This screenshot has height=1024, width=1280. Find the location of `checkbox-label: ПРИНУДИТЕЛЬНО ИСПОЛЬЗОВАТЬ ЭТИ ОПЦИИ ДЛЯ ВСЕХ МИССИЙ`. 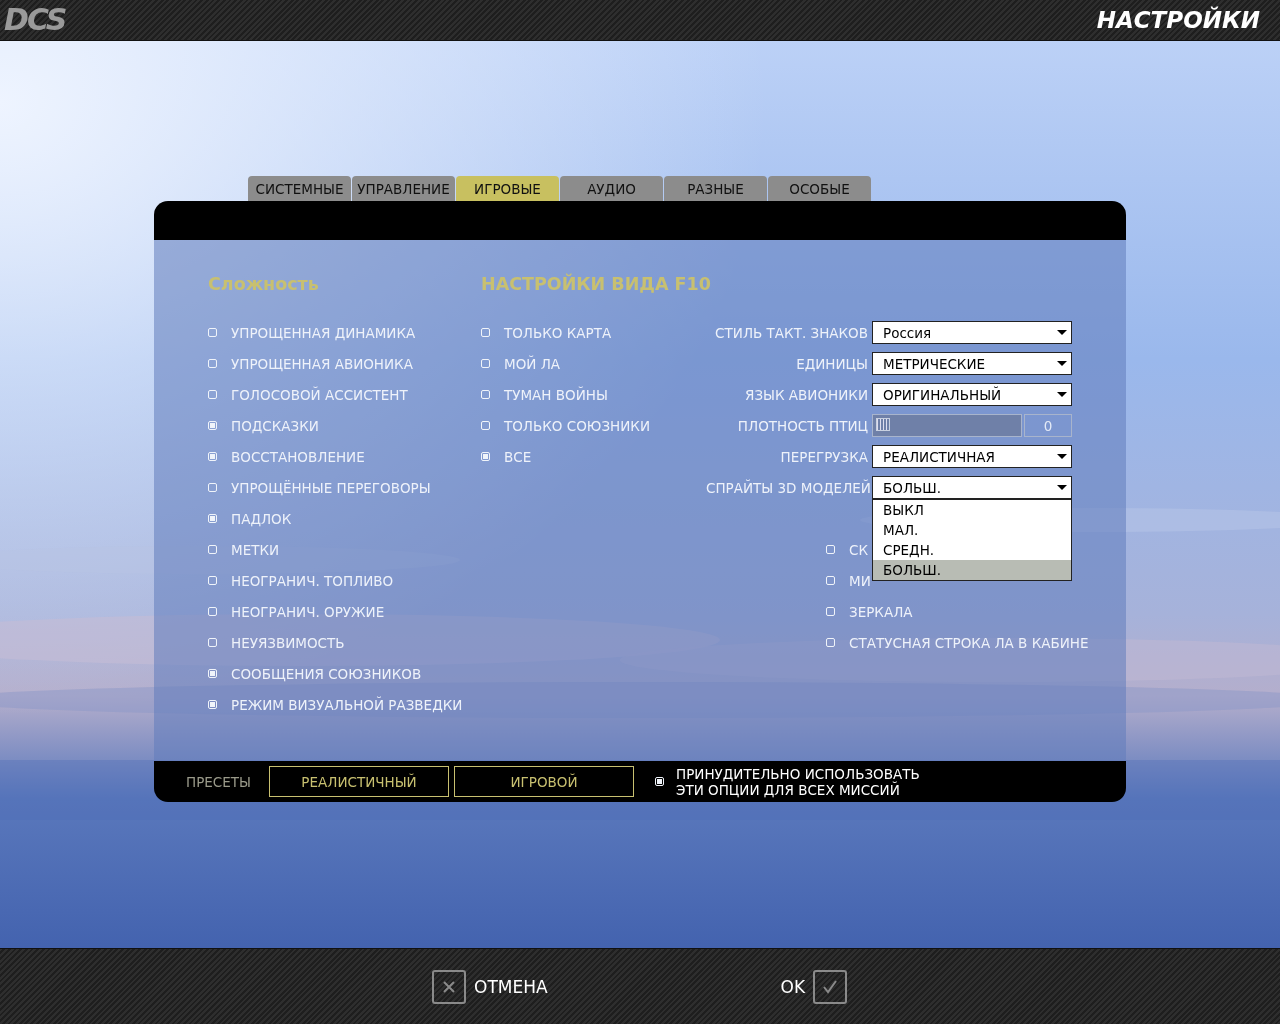

checkbox-label: ПРИНУДИТЕЛЬНО ИСПОЛЬЗОВАТЬ ЭТИ ОПЦИИ ДЛЯ ВСЕХ МИССИЙ is located at coordinates (798, 781).